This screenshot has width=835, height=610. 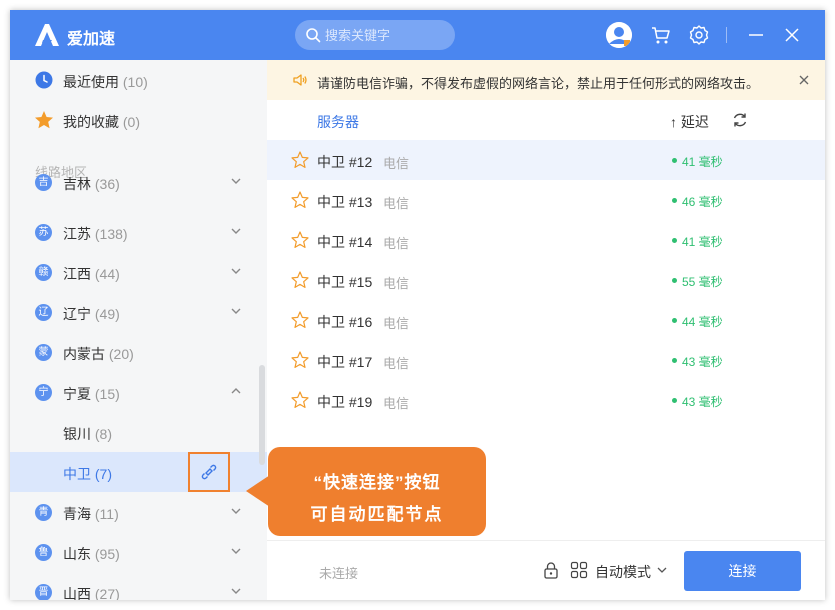 I want to click on sidebar-scrollbar, so click(x=262, y=415).